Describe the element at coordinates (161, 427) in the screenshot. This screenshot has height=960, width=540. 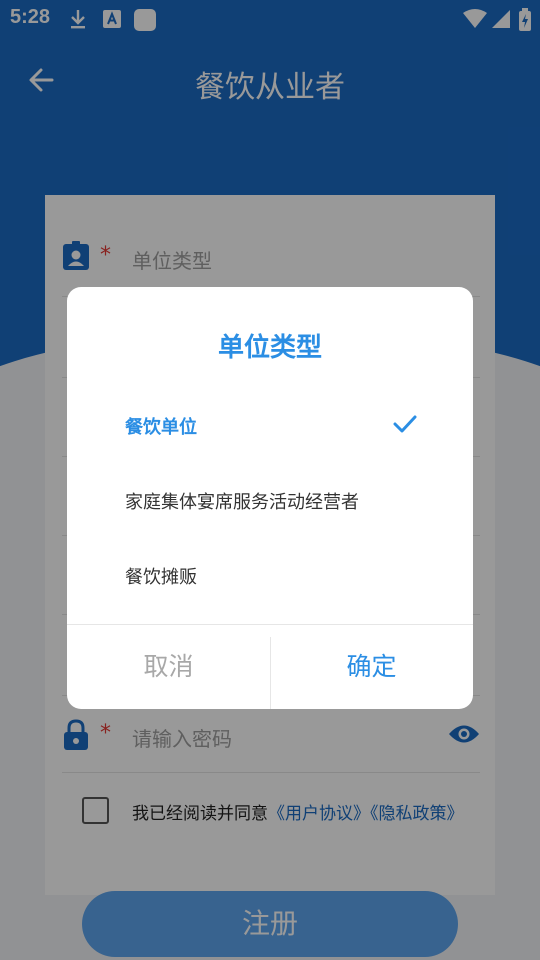
I see `option-label: 餐饮单位` at that location.